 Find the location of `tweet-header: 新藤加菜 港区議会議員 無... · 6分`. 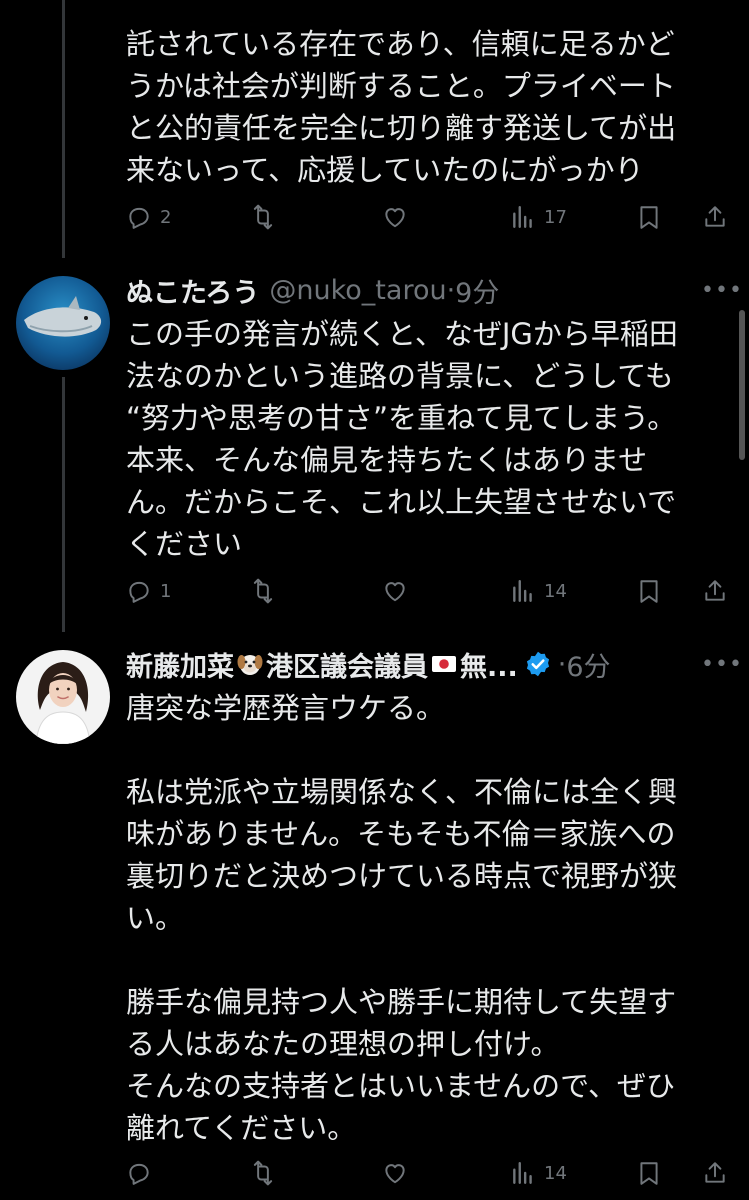

tweet-header: 新藤加菜 港区議会議員 無... · 6分 is located at coordinates (417, 664).